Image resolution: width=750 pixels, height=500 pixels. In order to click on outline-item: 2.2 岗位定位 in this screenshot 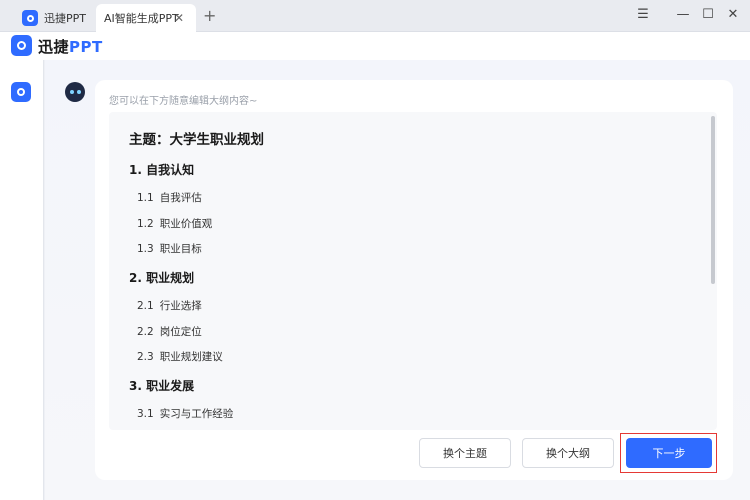, I will do `click(169, 331)`.